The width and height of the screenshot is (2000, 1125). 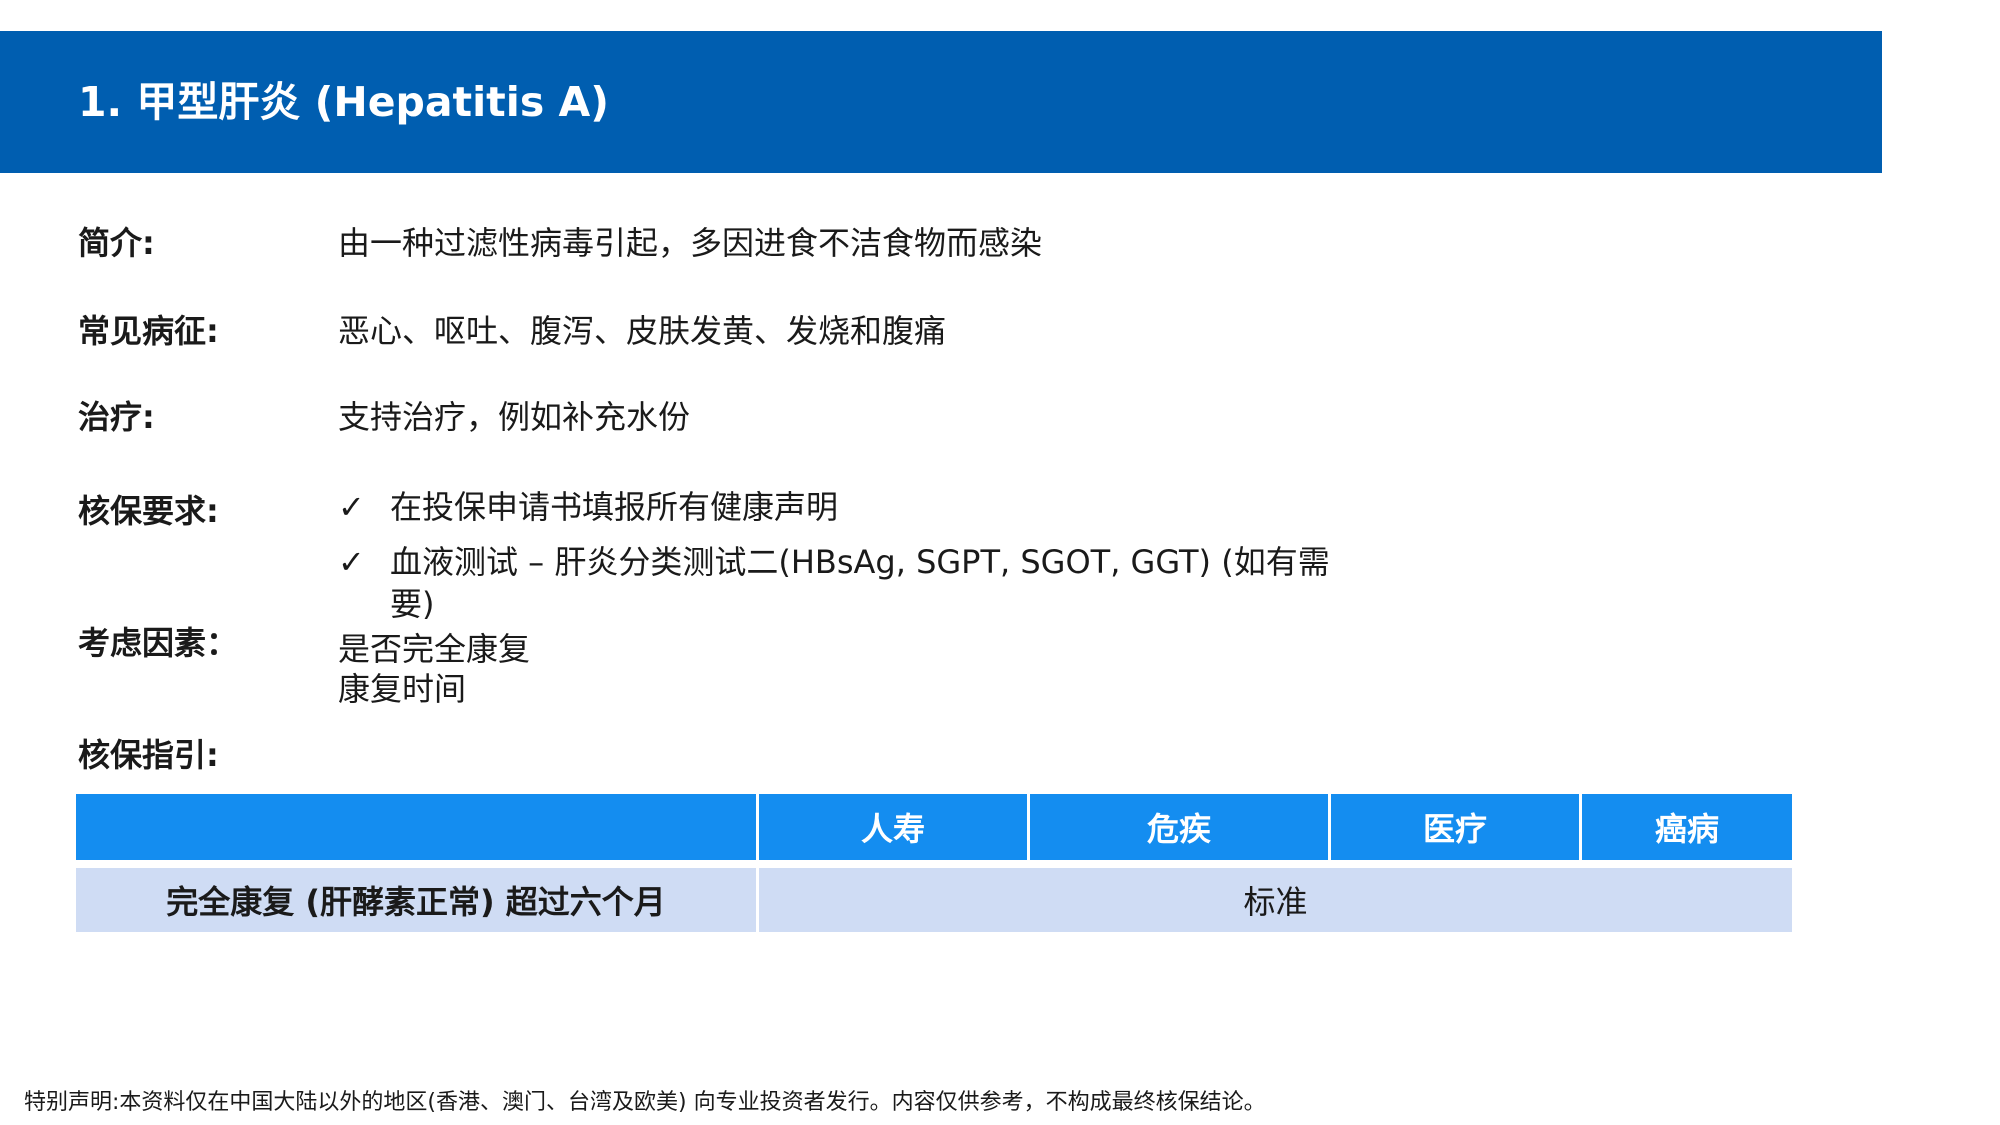 What do you see at coordinates (148, 511) in the screenshot?
I see `requirements-label: 核保要求:` at bounding box center [148, 511].